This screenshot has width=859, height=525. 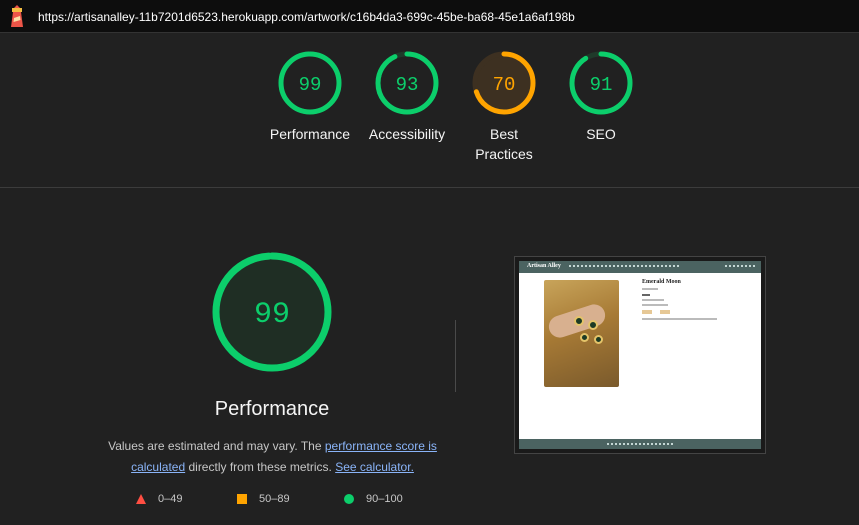 I want to click on performance-title: Performance, so click(x=272, y=409).